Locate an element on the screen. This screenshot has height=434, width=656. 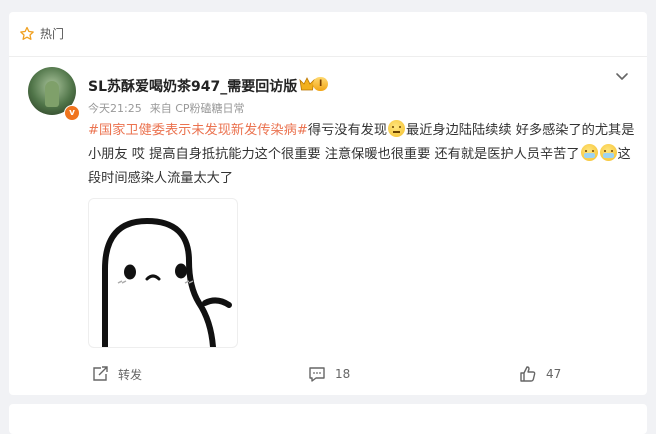
like-count: 47 is located at coordinates (554, 374).